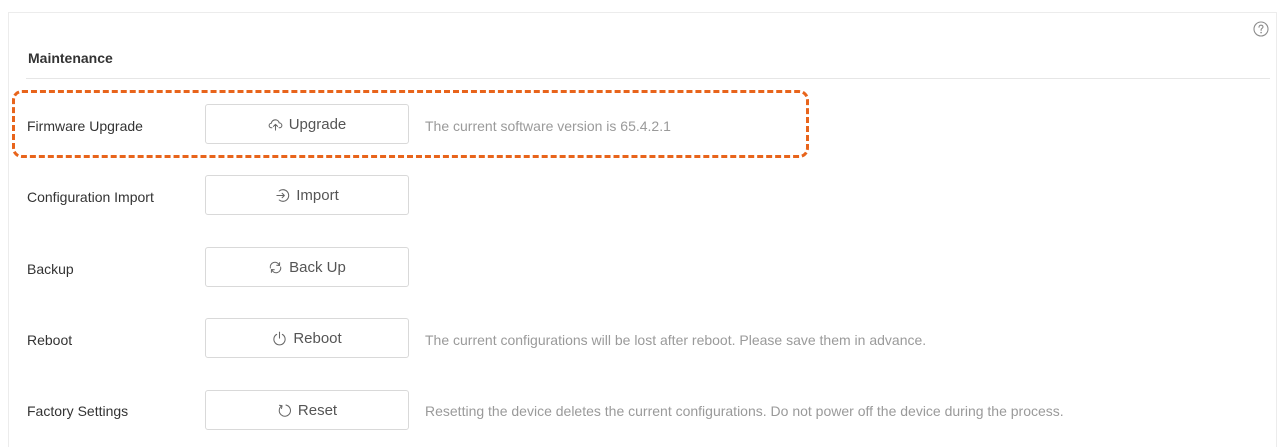  I want to click on help-circle-icon, so click(1261, 29).